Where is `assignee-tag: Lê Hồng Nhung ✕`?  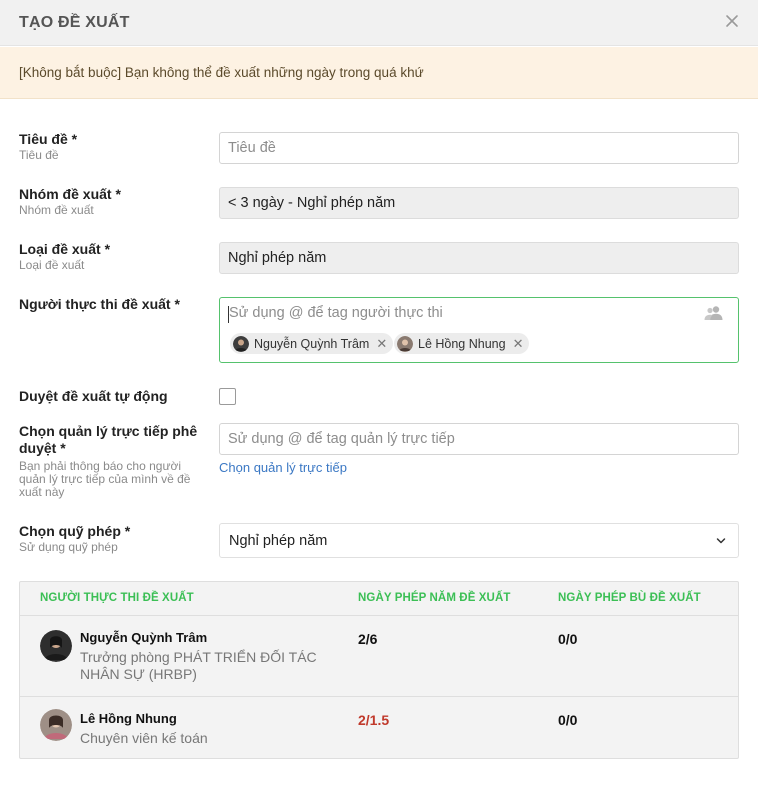 assignee-tag: Lê Hồng Nhung ✕ is located at coordinates (462, 343).